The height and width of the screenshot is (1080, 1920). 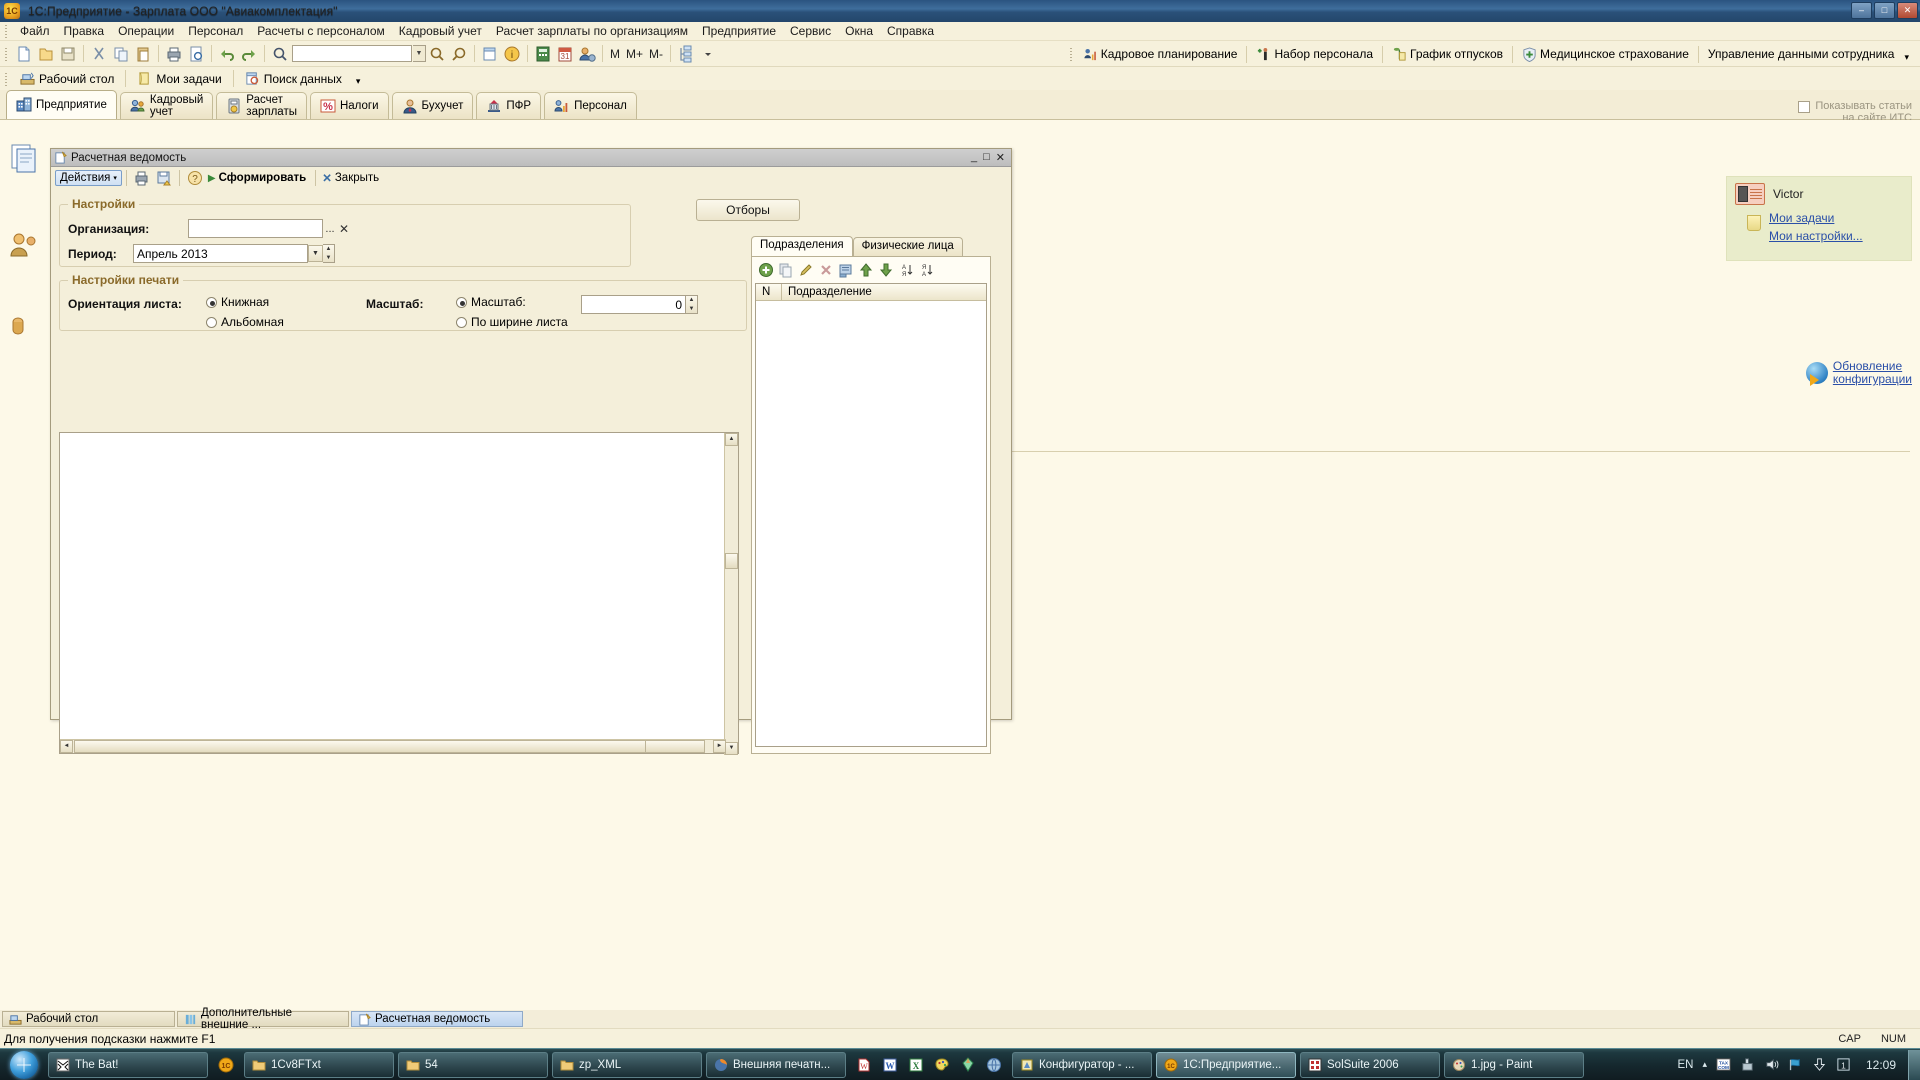 I want to click on save-document-icon, so click(x=68, y=54).